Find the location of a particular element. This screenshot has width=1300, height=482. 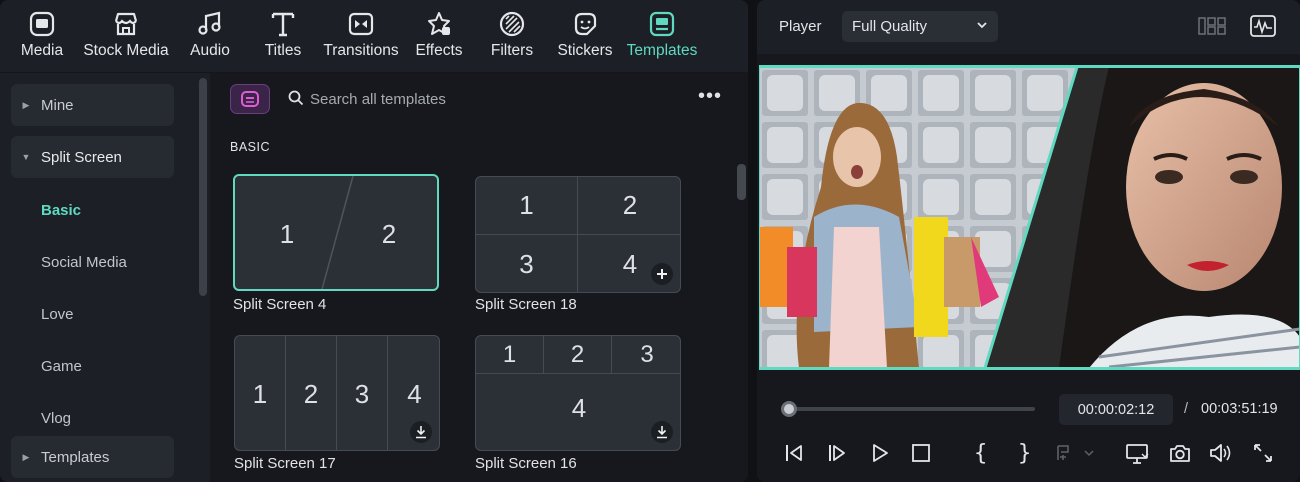

fullscreen-button is located at coordinates (1263, 453).